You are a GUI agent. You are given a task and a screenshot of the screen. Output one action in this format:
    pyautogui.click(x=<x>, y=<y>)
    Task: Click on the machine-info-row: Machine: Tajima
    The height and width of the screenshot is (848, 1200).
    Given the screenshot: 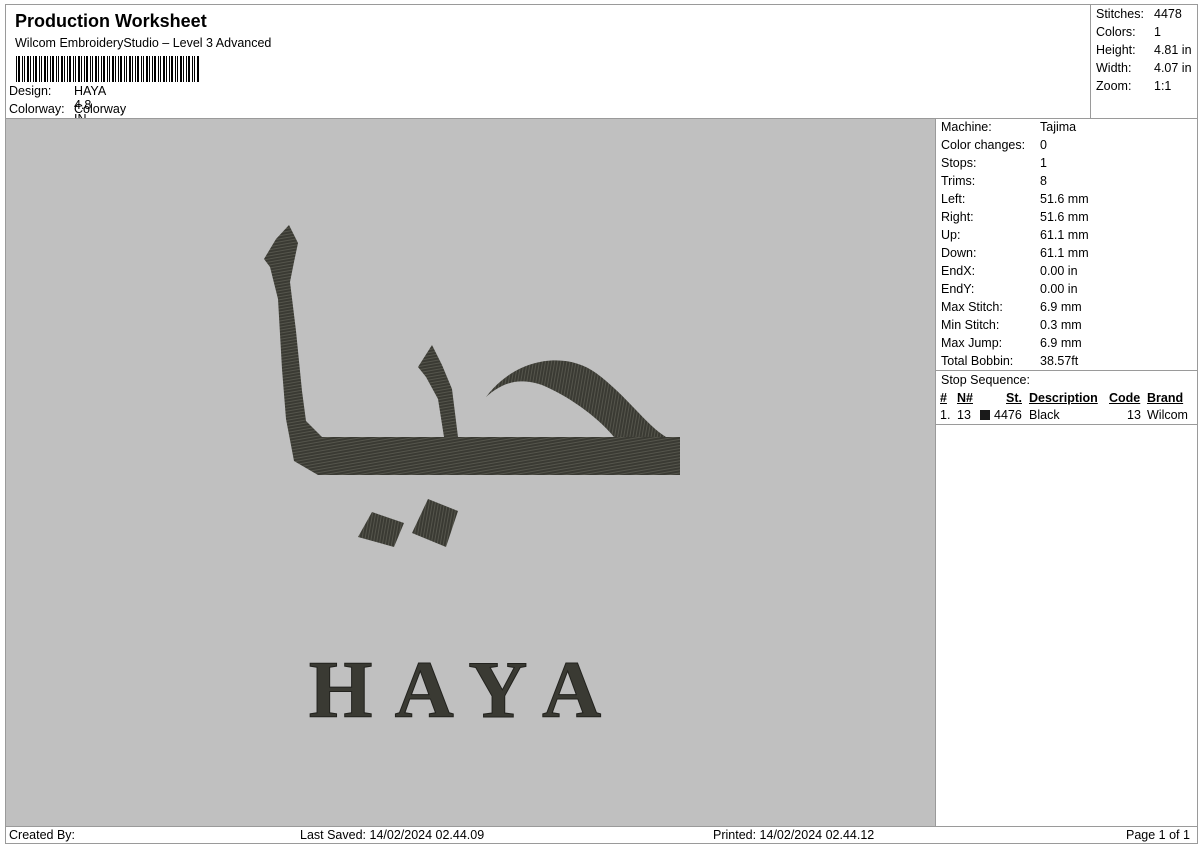 What is the action you would take?
    pyautogui.click(x=1068, y=129)
    